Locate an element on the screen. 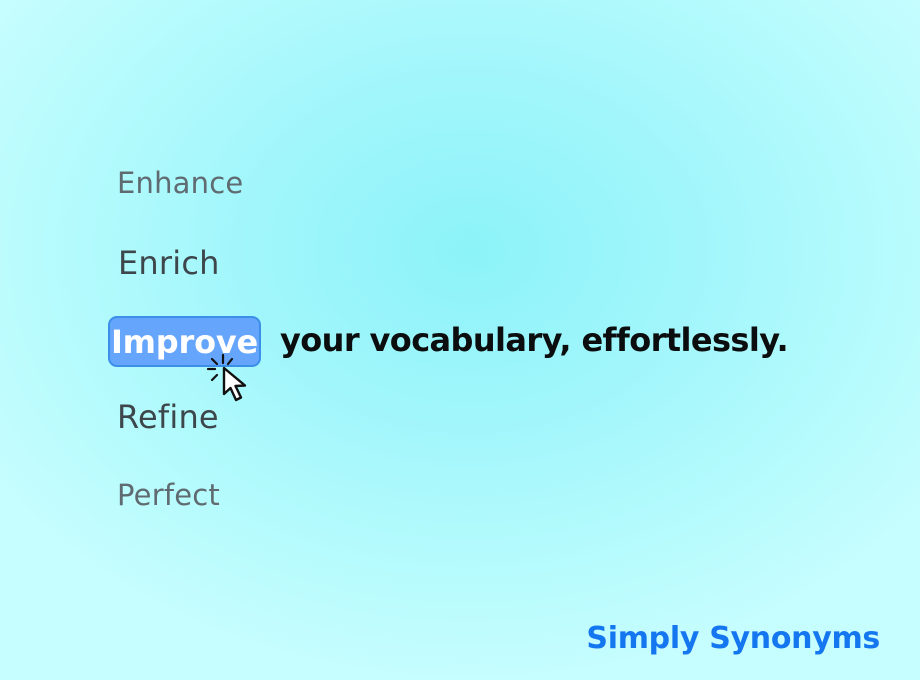 The image size is (920, 680). synonym-perfect: Perfect is located at coordinates (168, 495).